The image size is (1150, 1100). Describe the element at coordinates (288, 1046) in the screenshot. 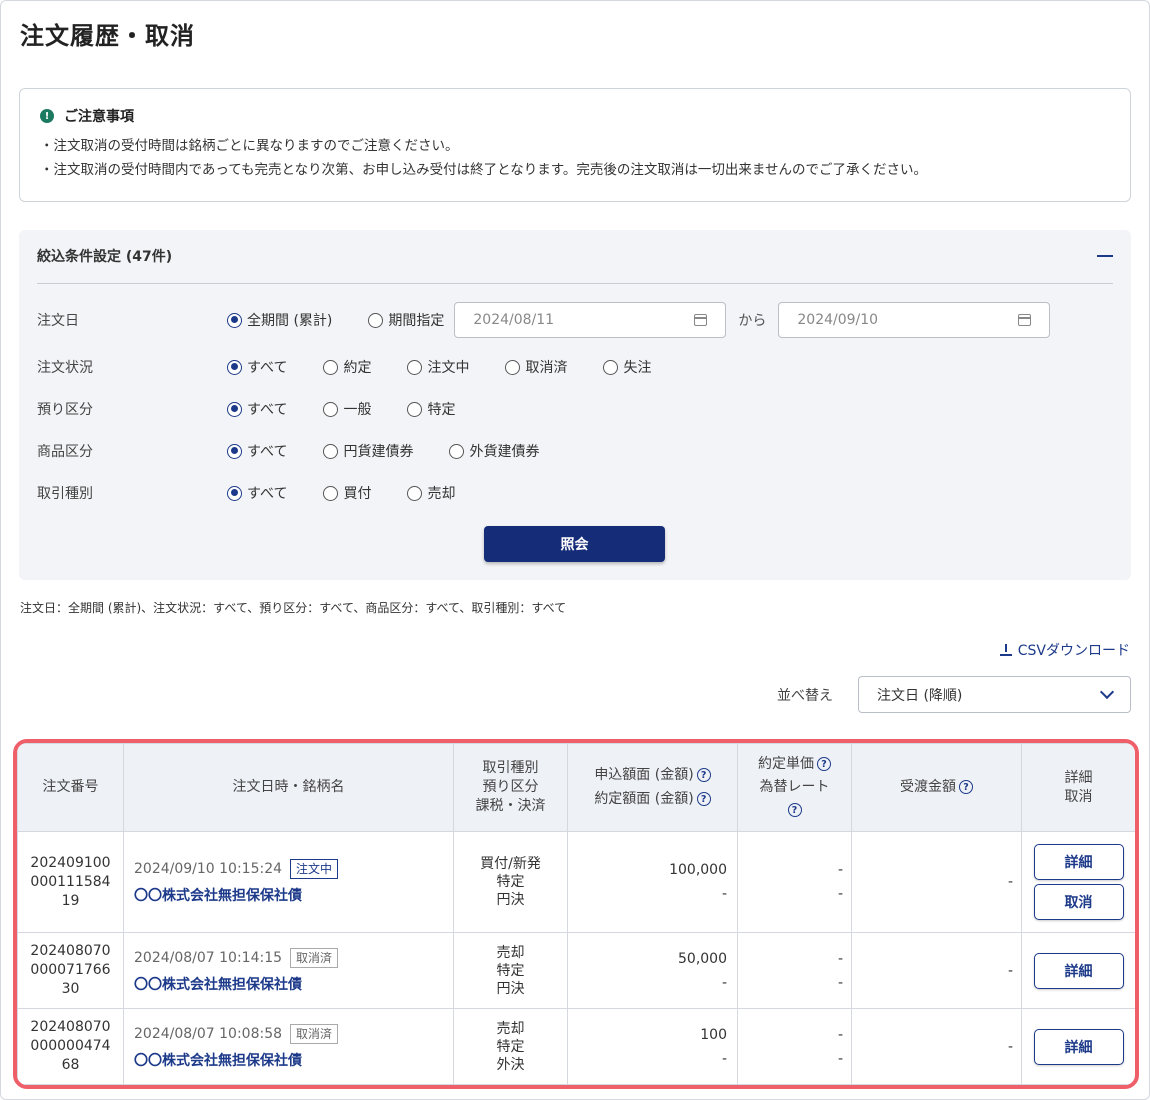

I see `datetime-cell: 2024/08/07 10:08:58 取消済 〇〇株式会社無担保保社債` at that location.